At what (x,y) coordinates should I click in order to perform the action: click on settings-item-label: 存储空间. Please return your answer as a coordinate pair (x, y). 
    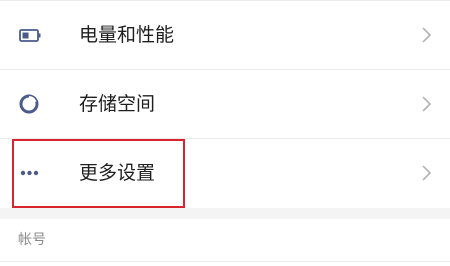
    Looking at the image, I should click on (117, 104).